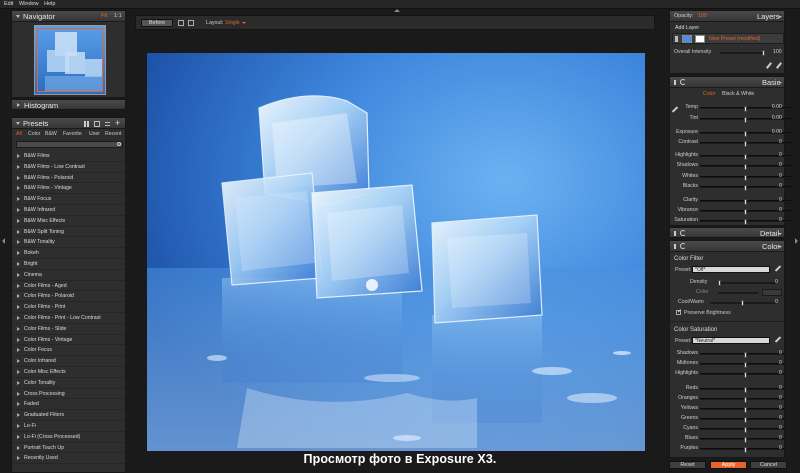 The image size is (800, 473). Describe the element at coordinates (731, 133) in the screenshot. I see `exposure-slider: Exposure 0.00` at that location.